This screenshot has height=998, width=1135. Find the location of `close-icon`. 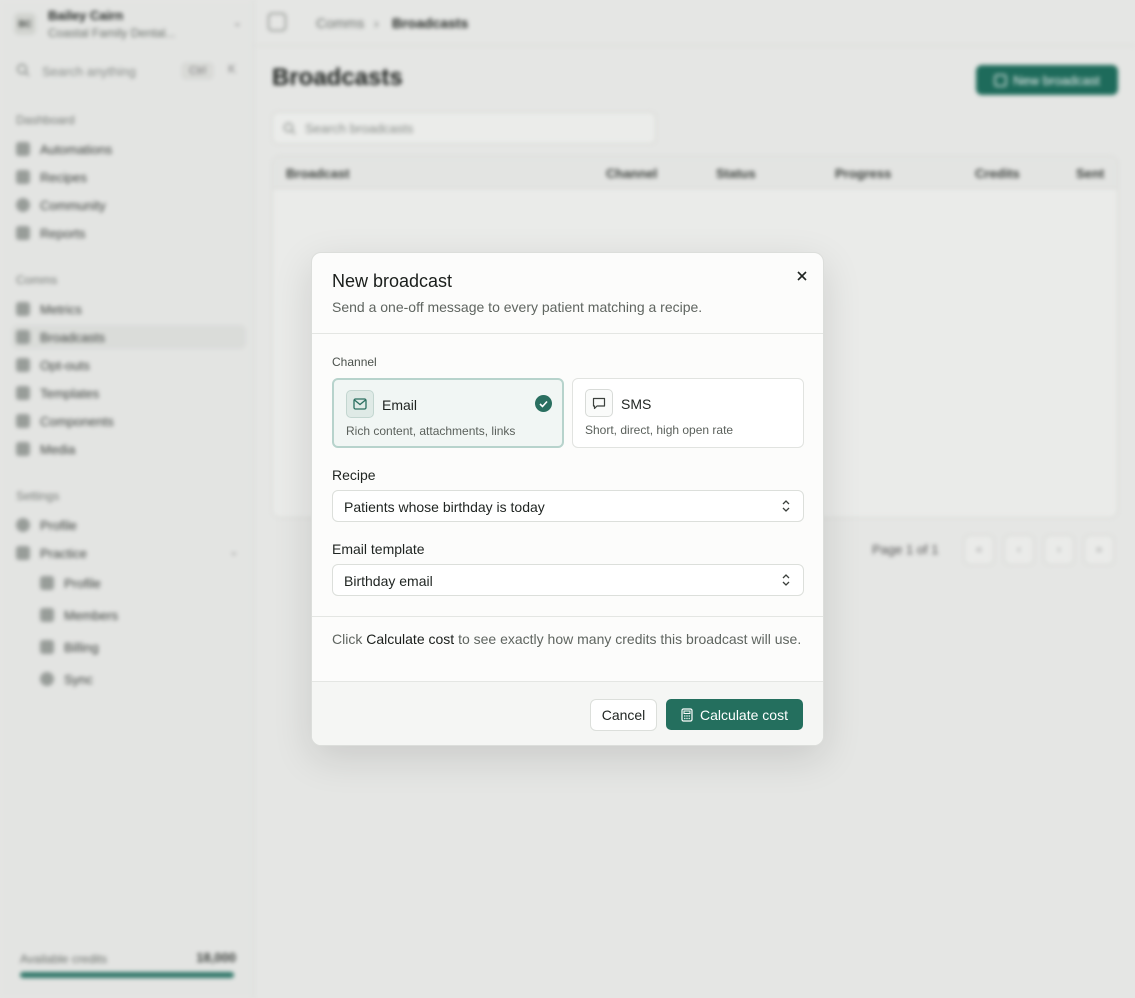

close-icon is located at coordinates (802, 276).